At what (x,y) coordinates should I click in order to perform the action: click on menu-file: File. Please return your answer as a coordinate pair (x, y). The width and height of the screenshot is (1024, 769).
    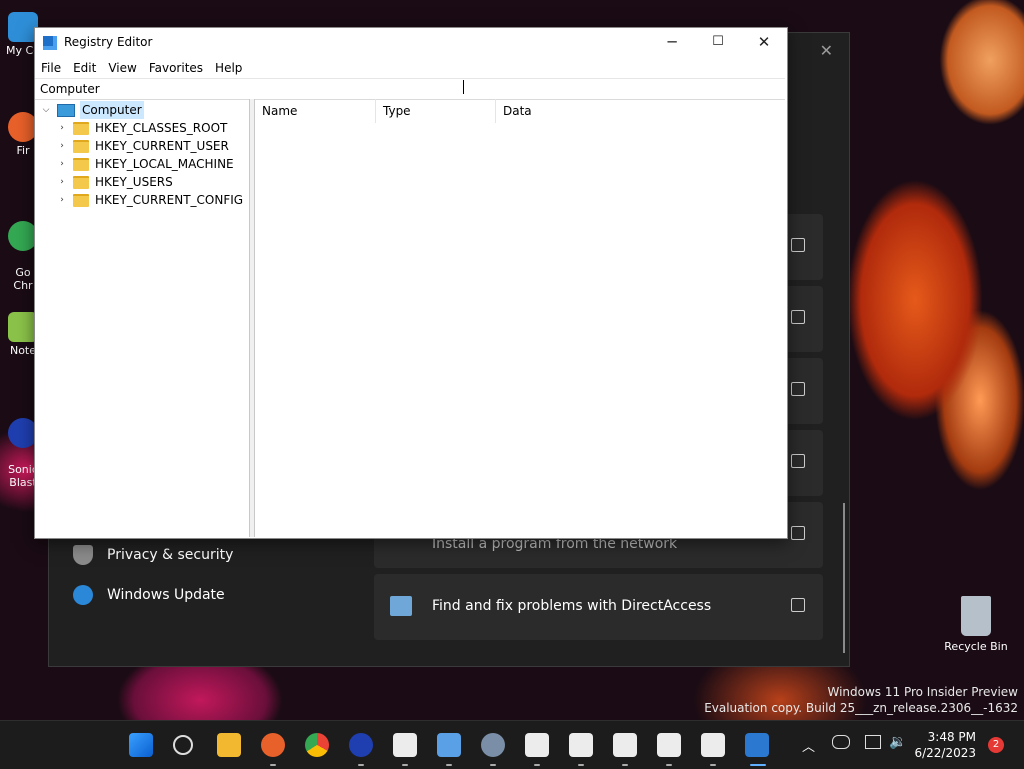
    Looking at the image, I should click on (51, 68).